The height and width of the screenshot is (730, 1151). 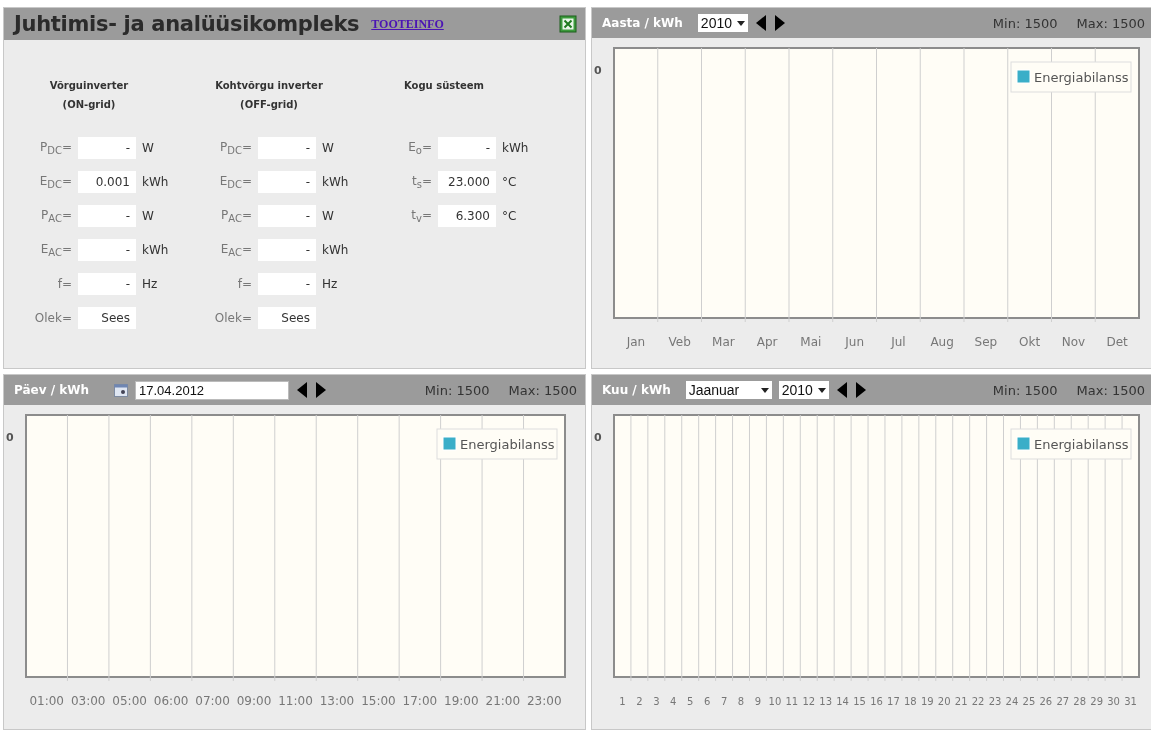 I want to click on x-axis-label: 21, so click(x=961, y=701).